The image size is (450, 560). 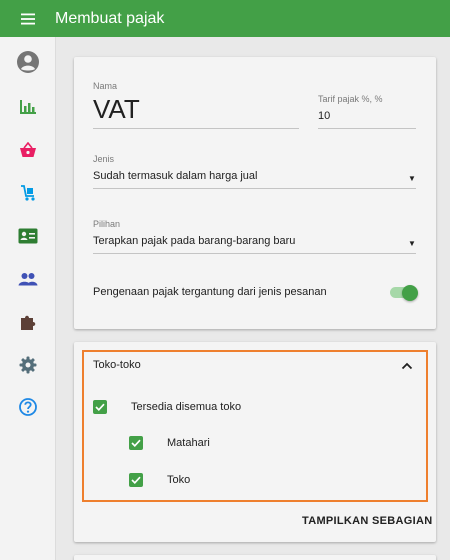 I want to click on name-input: VAT, so click(x=116, y=109).